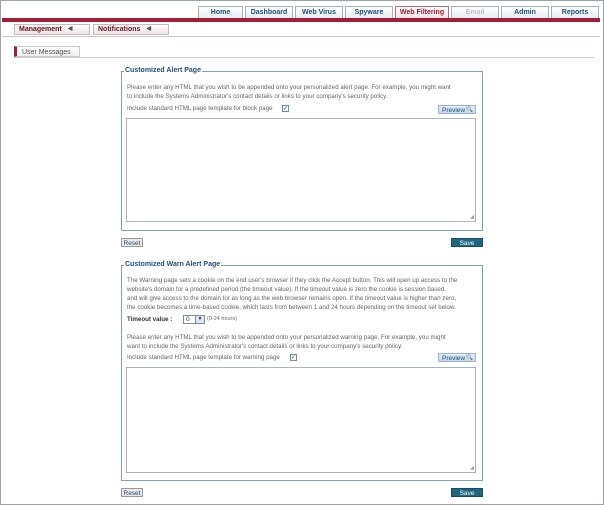 The image size is (604, 505). What do you see at coordinates (575, 12) in the screenshot?
I see `tab-reports: Reports` at bounding box center [575, 12].